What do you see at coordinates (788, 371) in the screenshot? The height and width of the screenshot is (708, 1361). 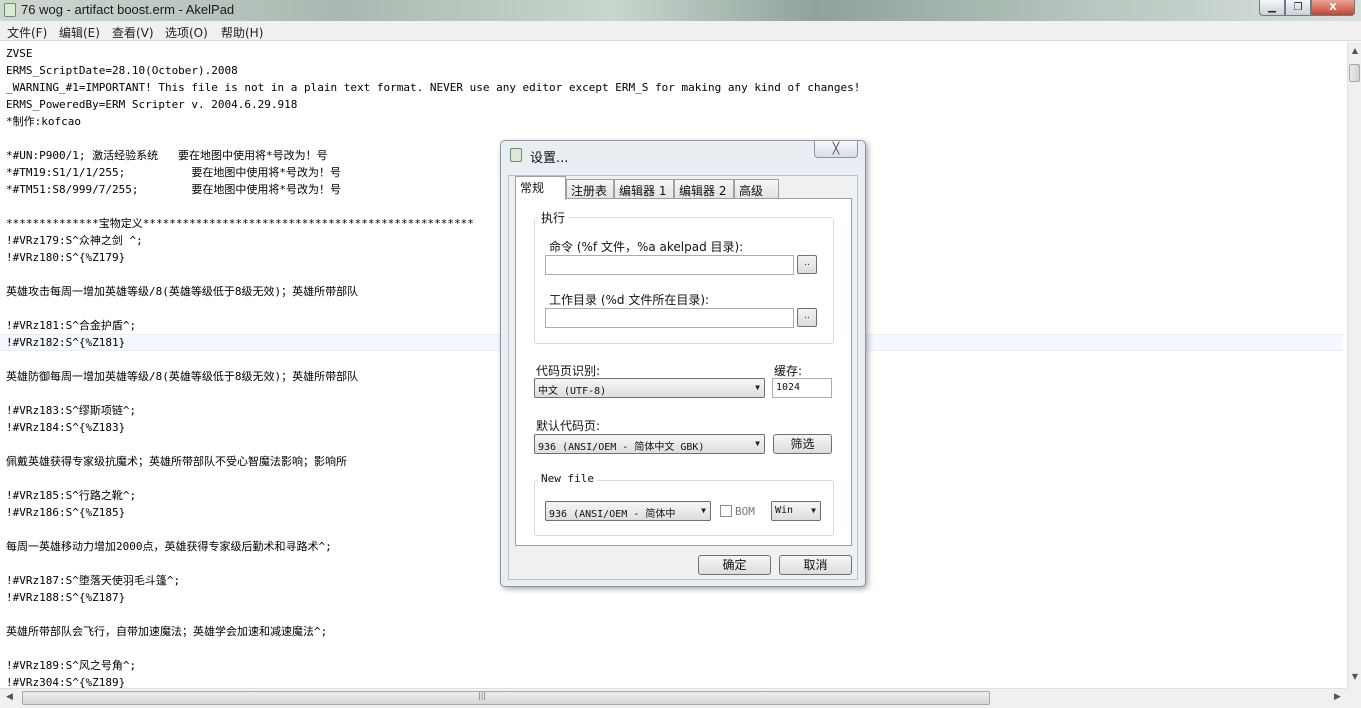 I see `buffer-label: 缓存:` at bounding box center [788, 371].